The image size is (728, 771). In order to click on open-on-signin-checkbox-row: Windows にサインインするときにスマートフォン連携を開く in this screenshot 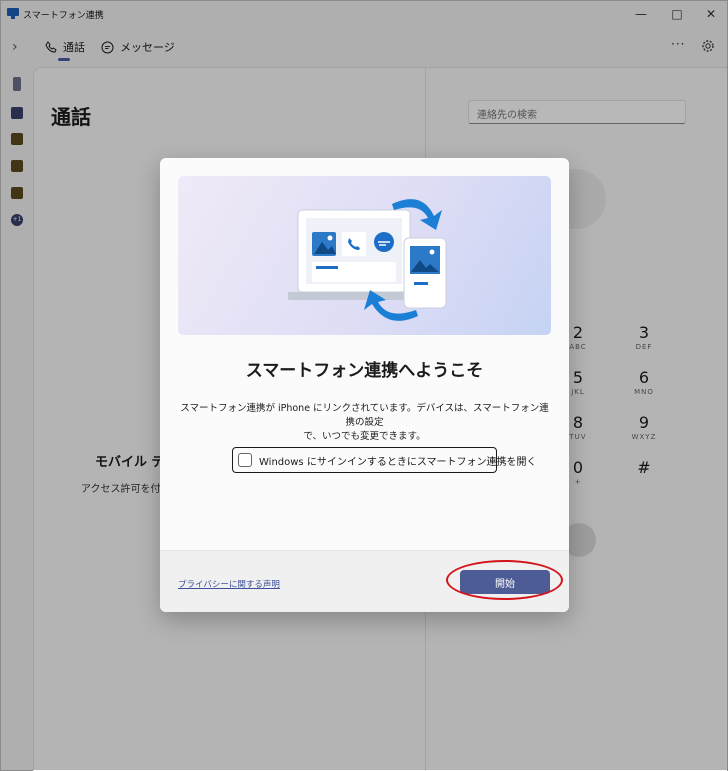, I will do `click(384, 460)`.